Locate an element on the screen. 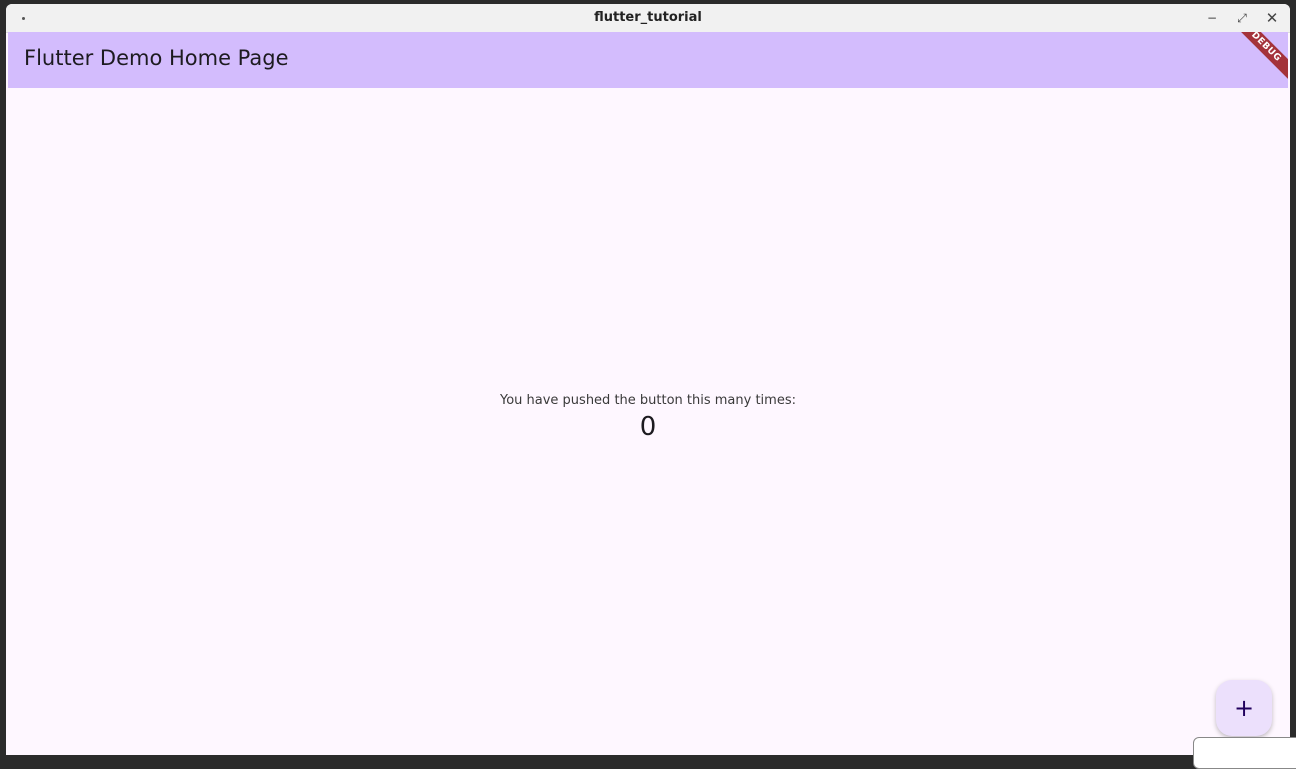 This screenshot has width=1296, height=769. maximize-icon: ⤢ is located at coordinates (1242, 17).